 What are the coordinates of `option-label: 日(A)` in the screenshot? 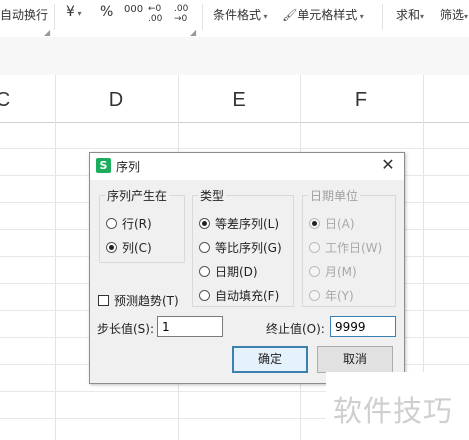 It's located at (340, 224).